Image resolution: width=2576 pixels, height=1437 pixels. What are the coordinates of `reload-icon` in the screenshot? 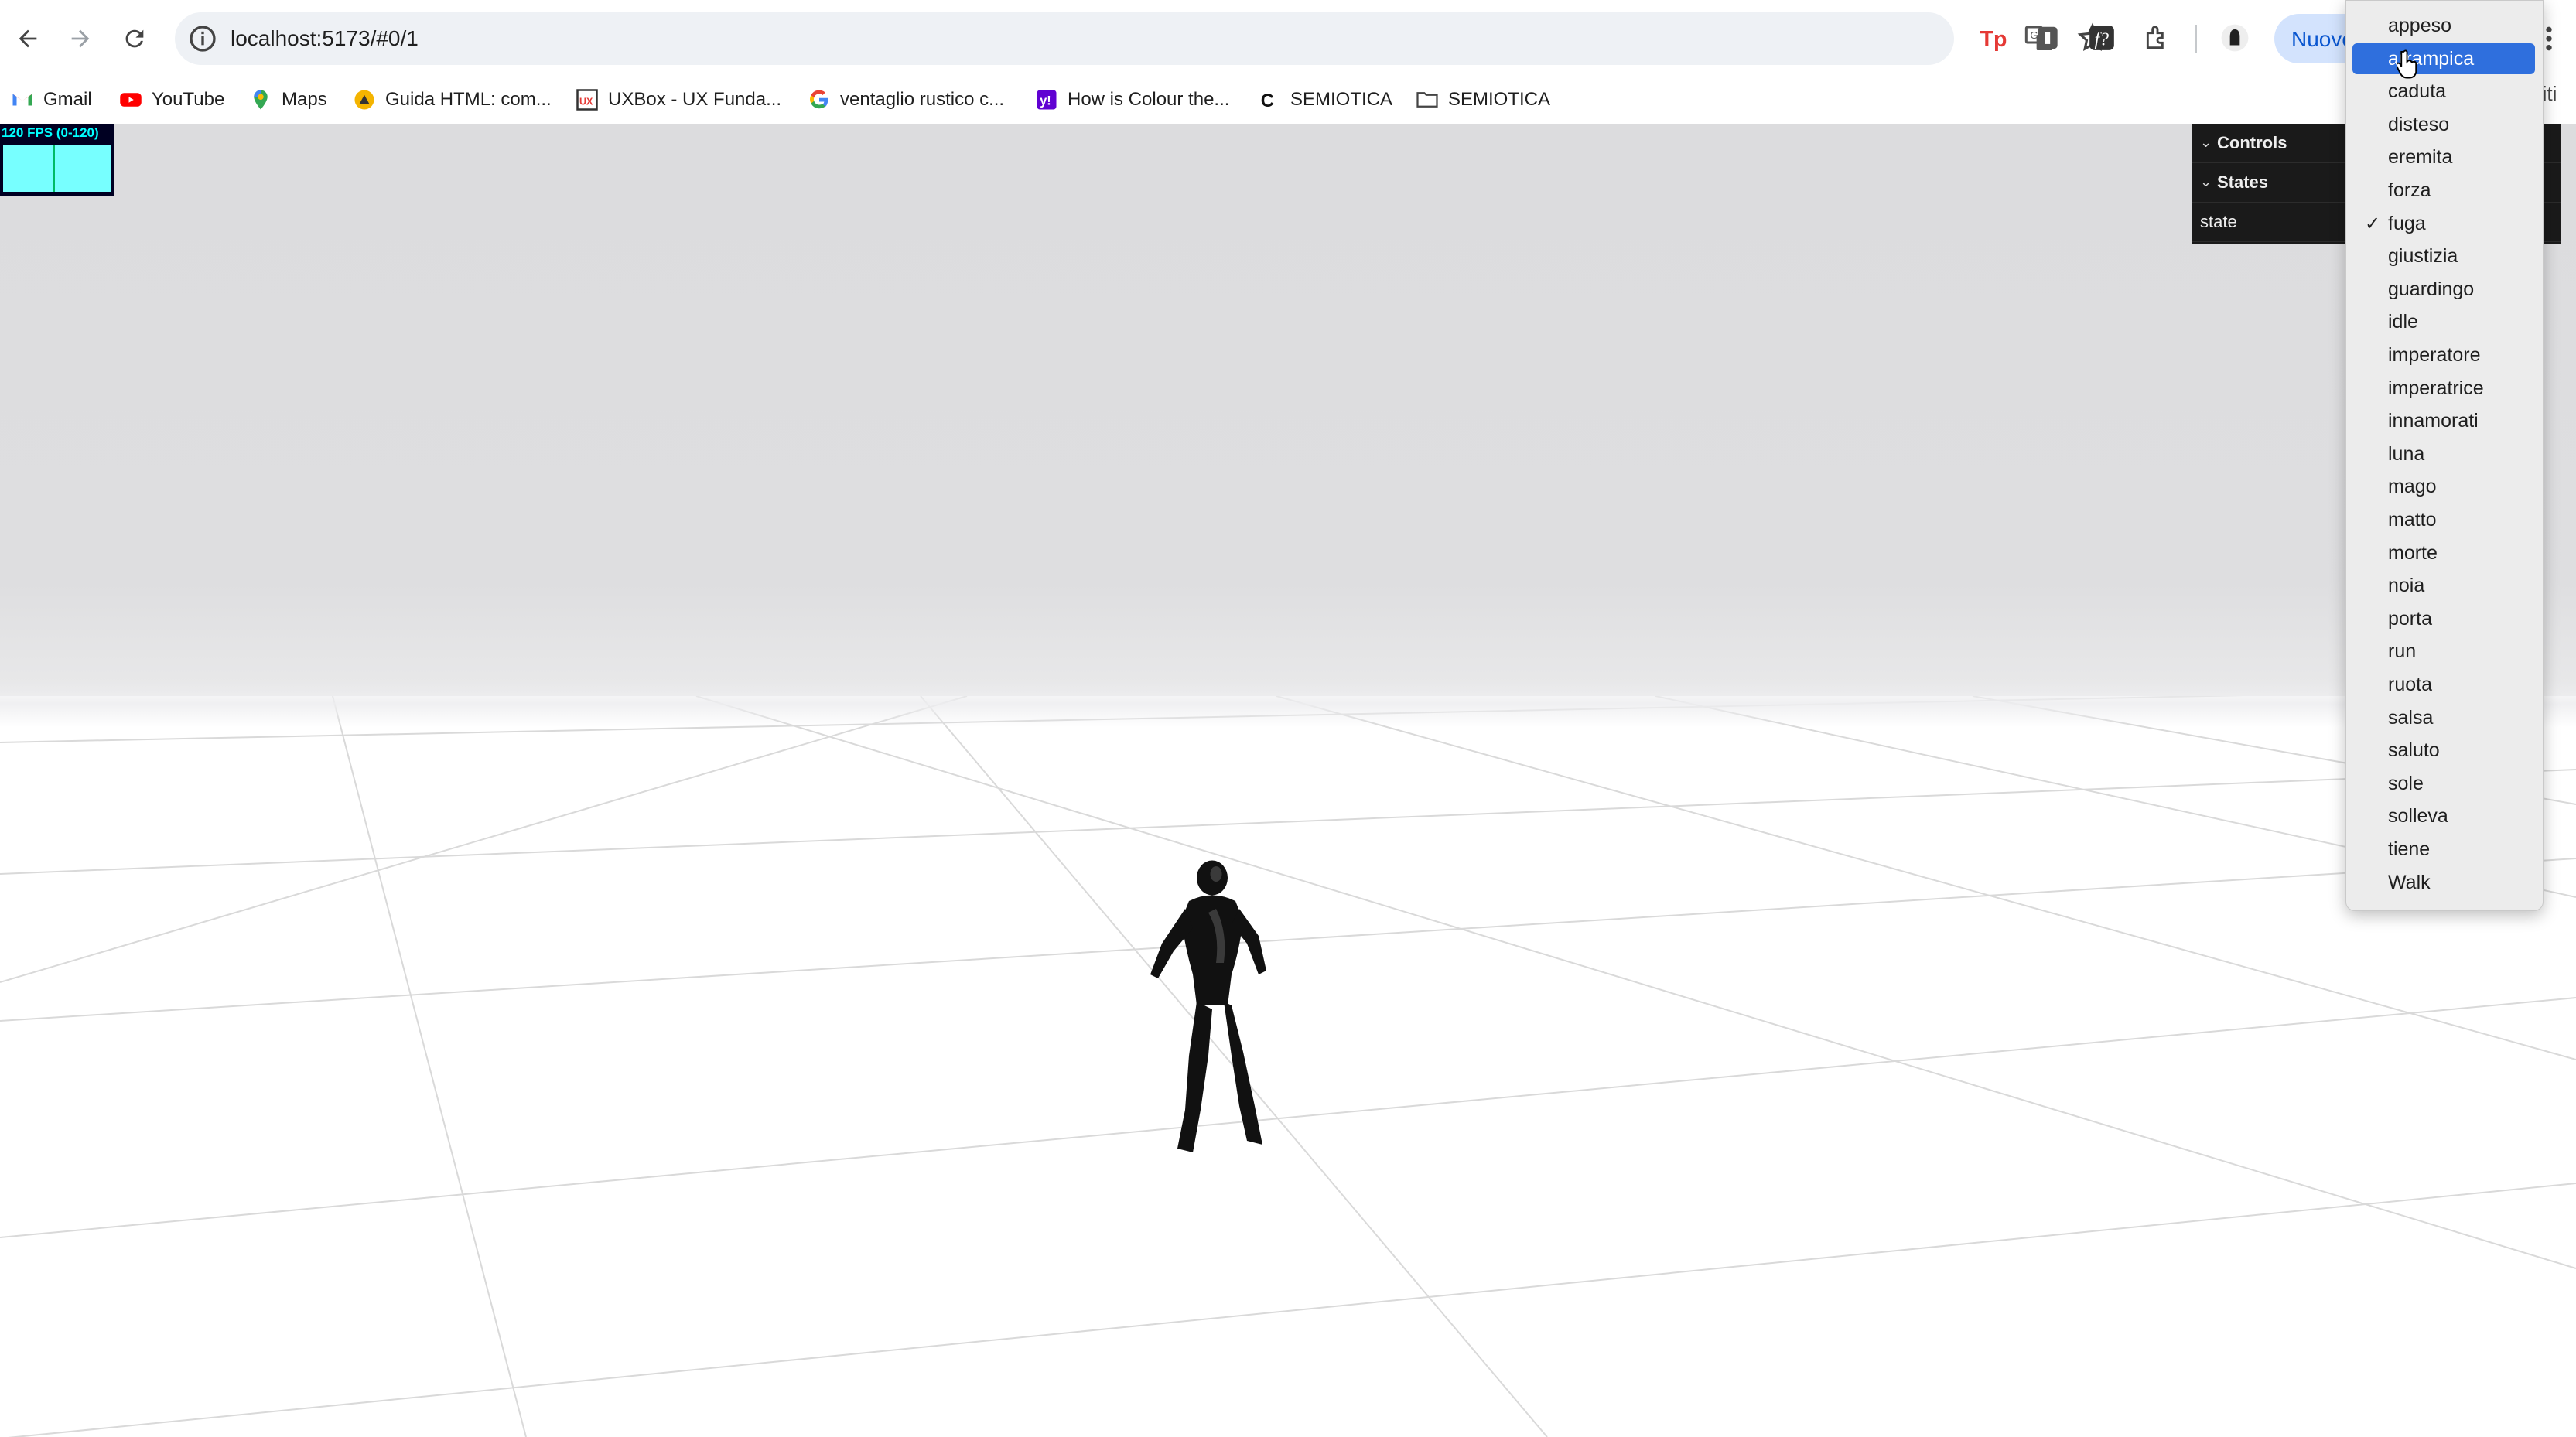 It's located at (134, 38).